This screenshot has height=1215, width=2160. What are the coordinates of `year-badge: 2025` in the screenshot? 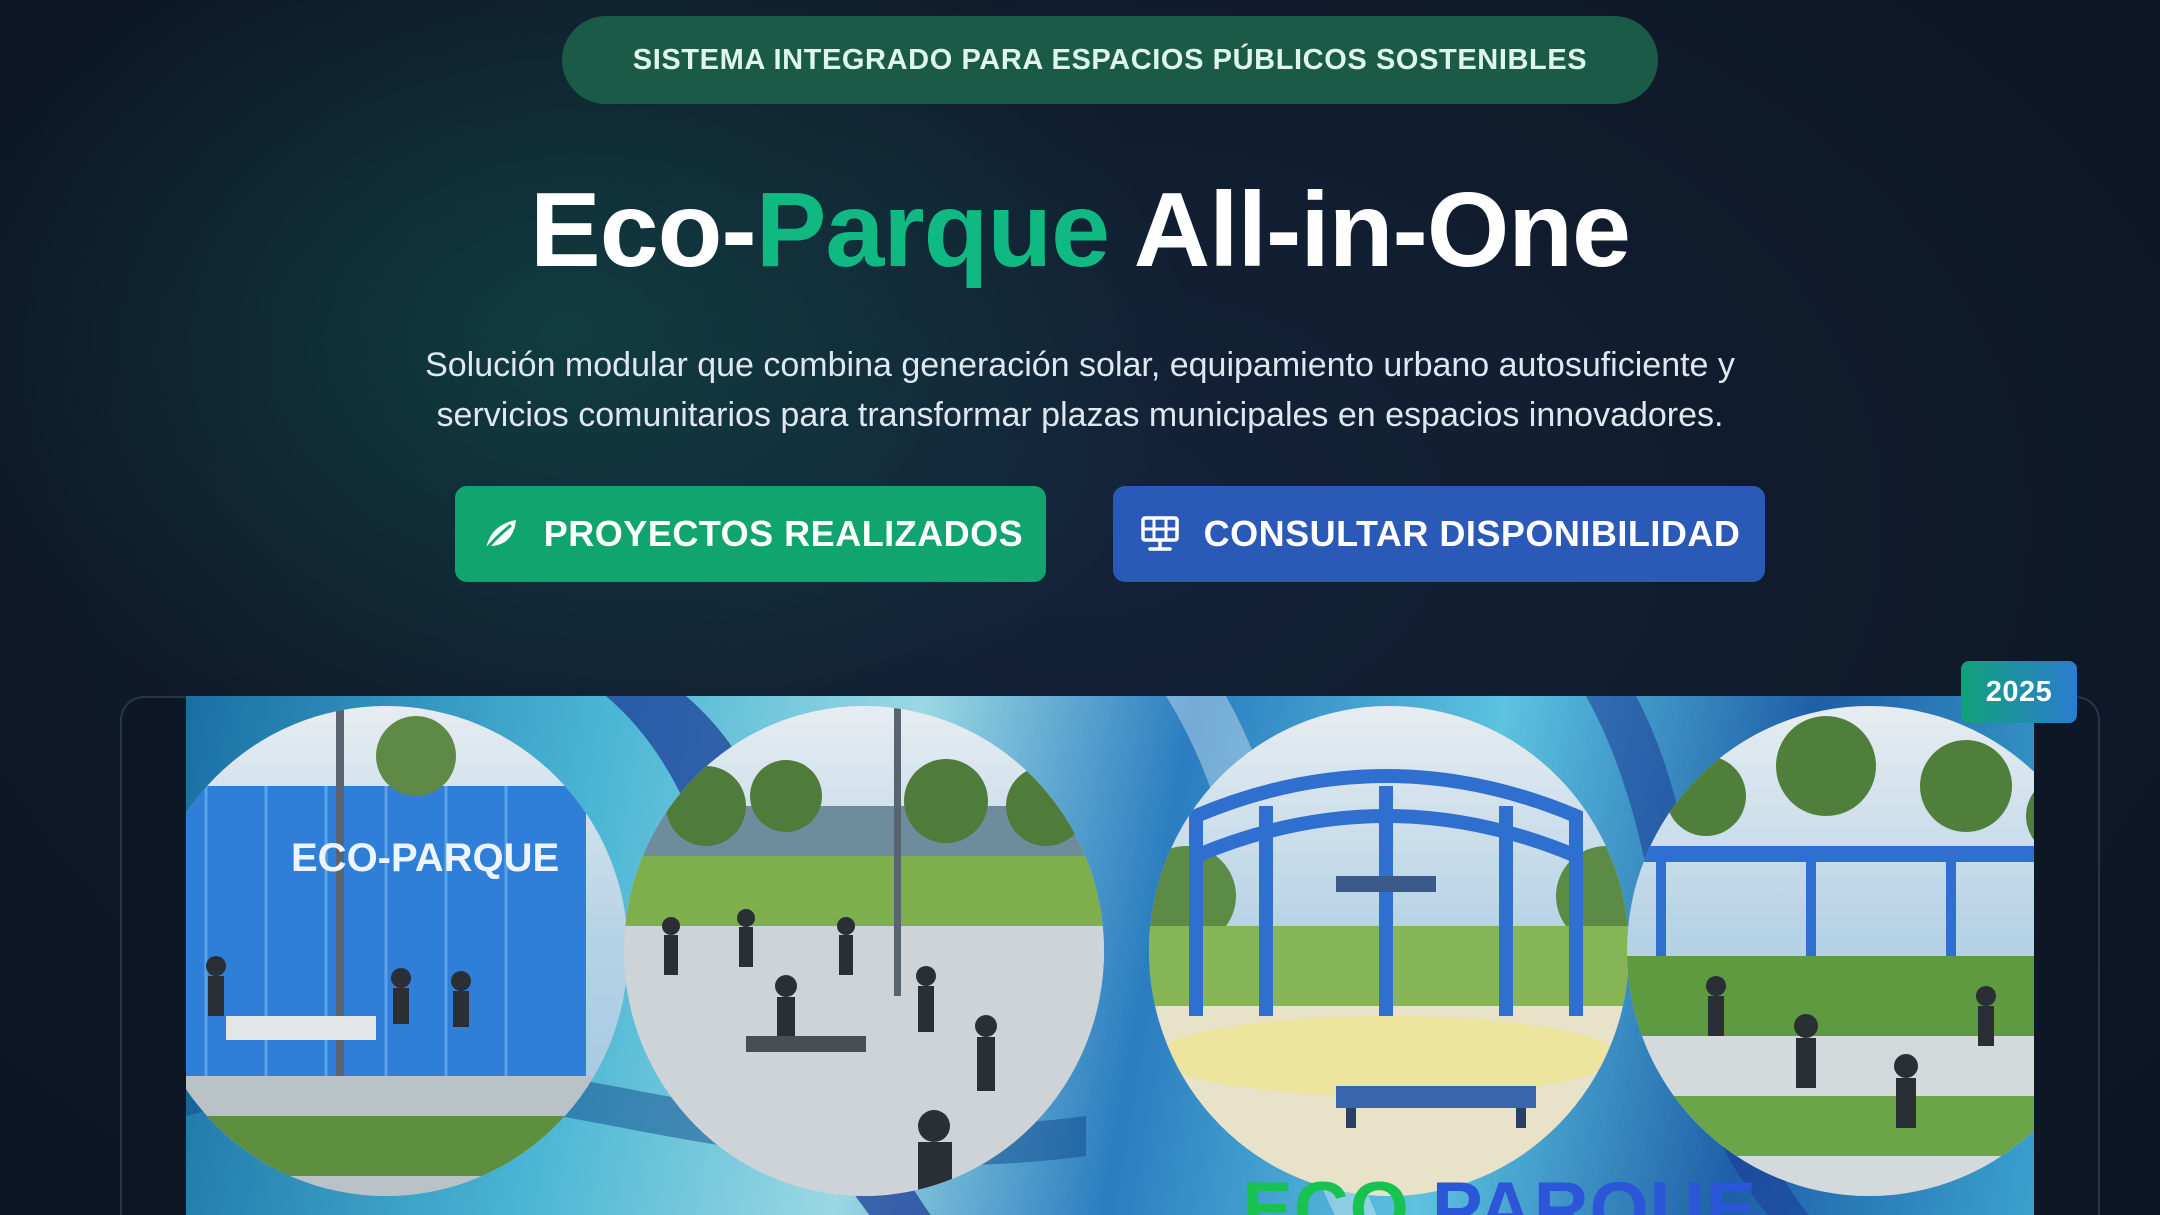 It's located at (2019, 692).